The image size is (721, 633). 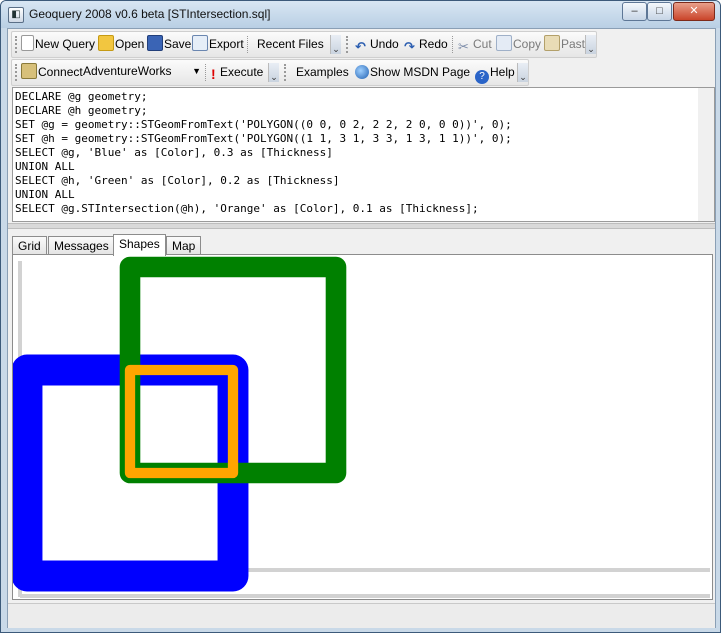 What do you see at coordinates (226, 44) in the screenshot?
I see `export-label: Export` at bounding box center [226, 44].